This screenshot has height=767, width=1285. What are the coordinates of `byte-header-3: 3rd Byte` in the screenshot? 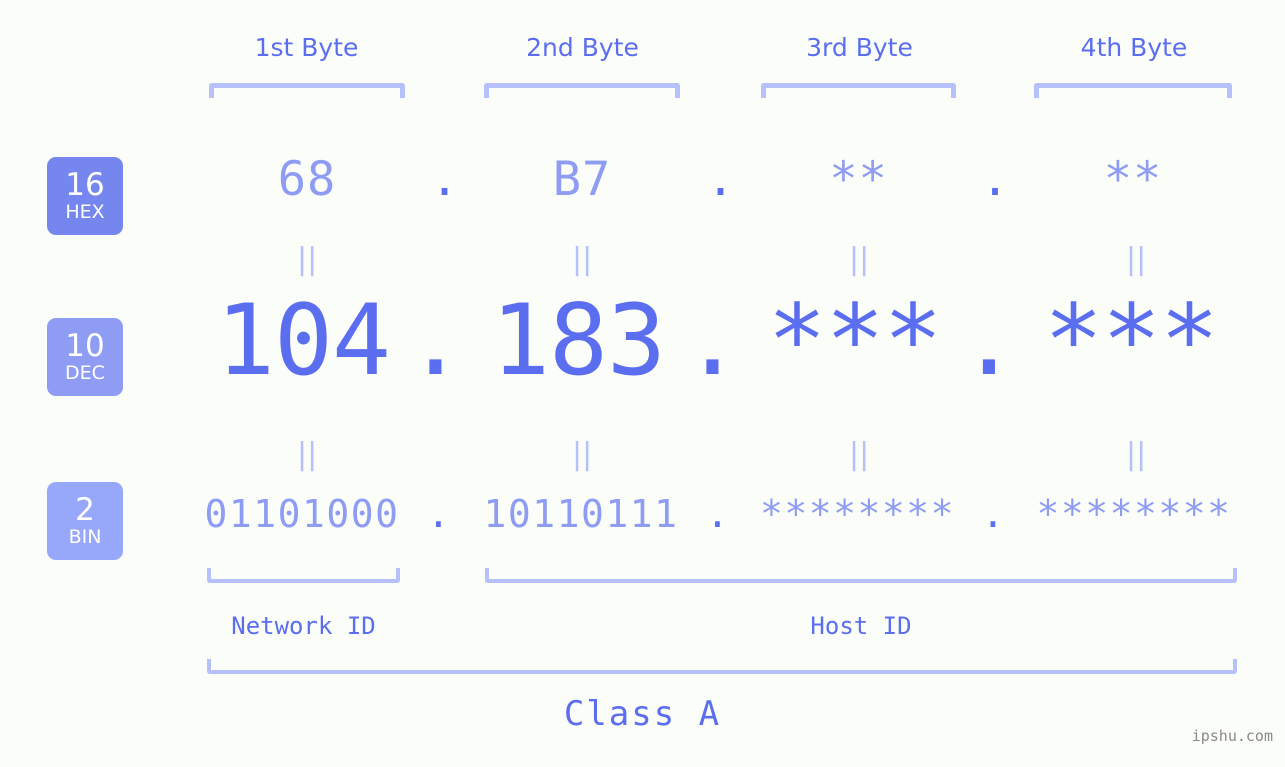 It's located at (859, 47).